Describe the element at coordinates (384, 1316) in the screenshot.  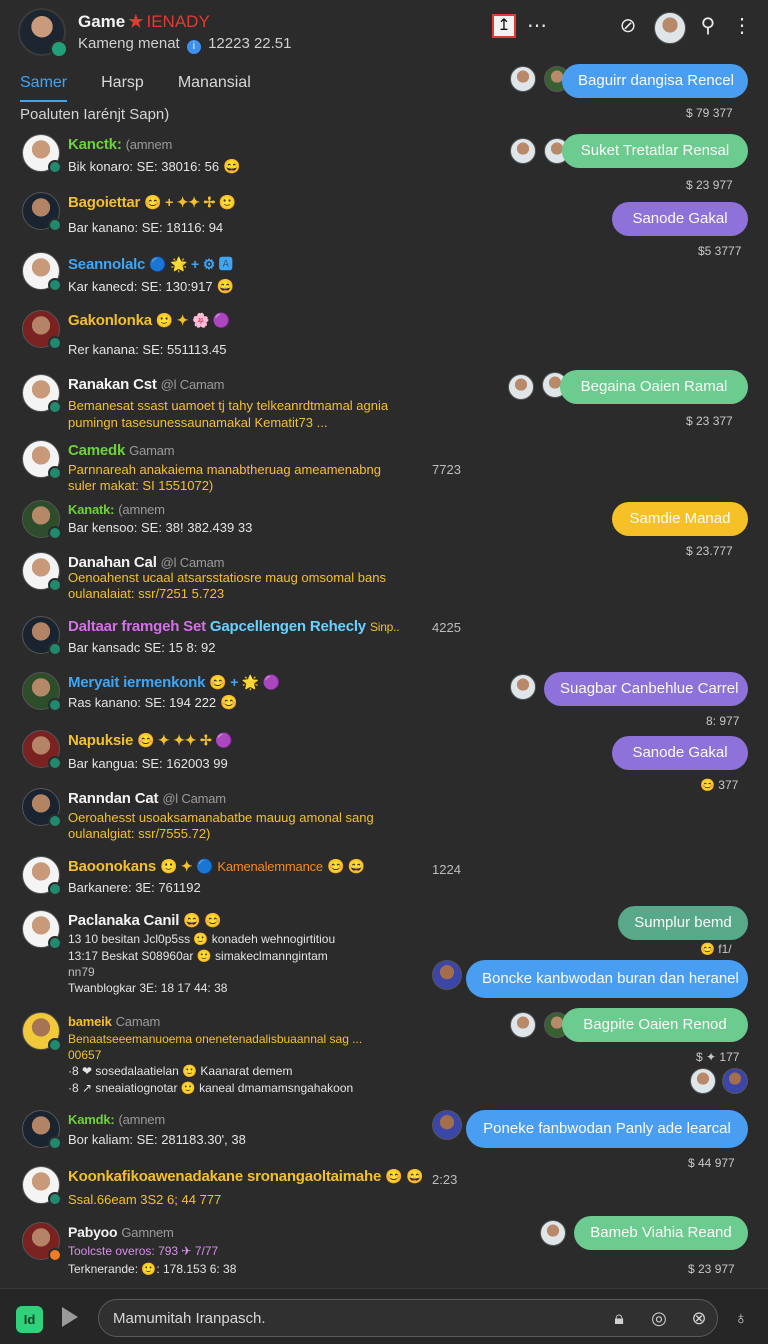
I see `composer-bar: Id 🔒︎ ◎ ⊗ ♁` at that location.